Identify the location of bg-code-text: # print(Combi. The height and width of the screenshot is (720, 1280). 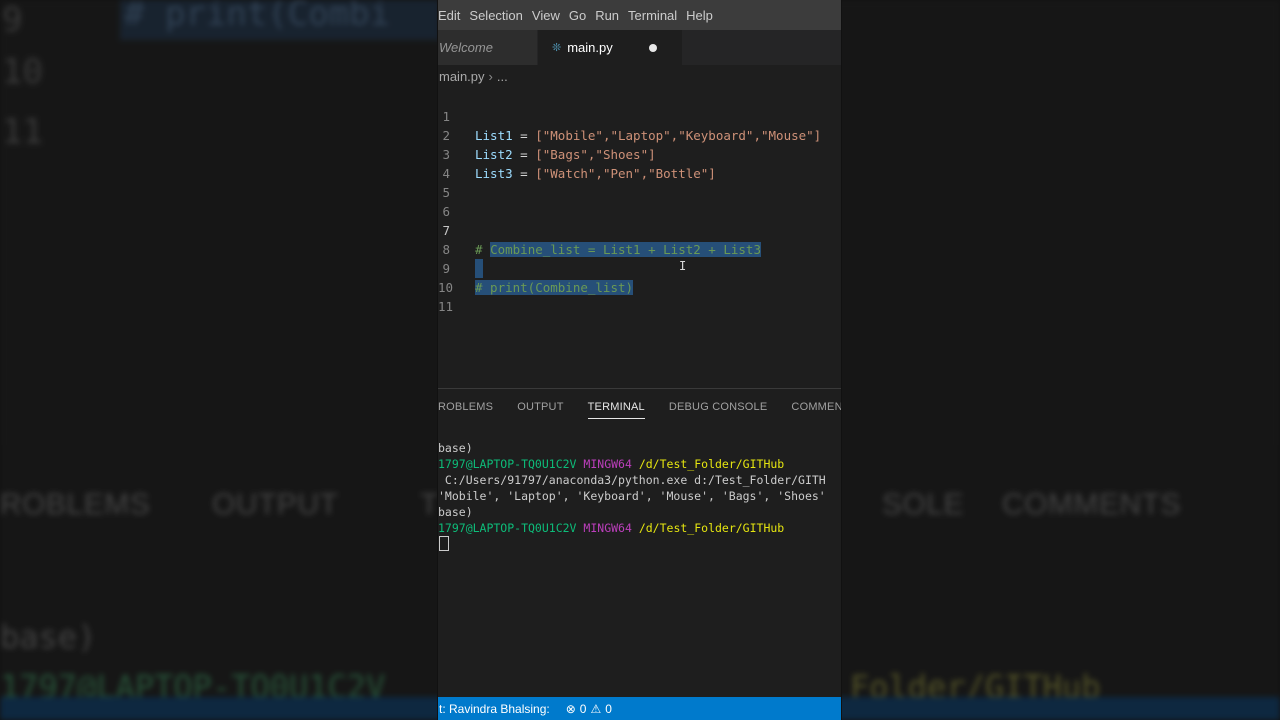
(257, 17).